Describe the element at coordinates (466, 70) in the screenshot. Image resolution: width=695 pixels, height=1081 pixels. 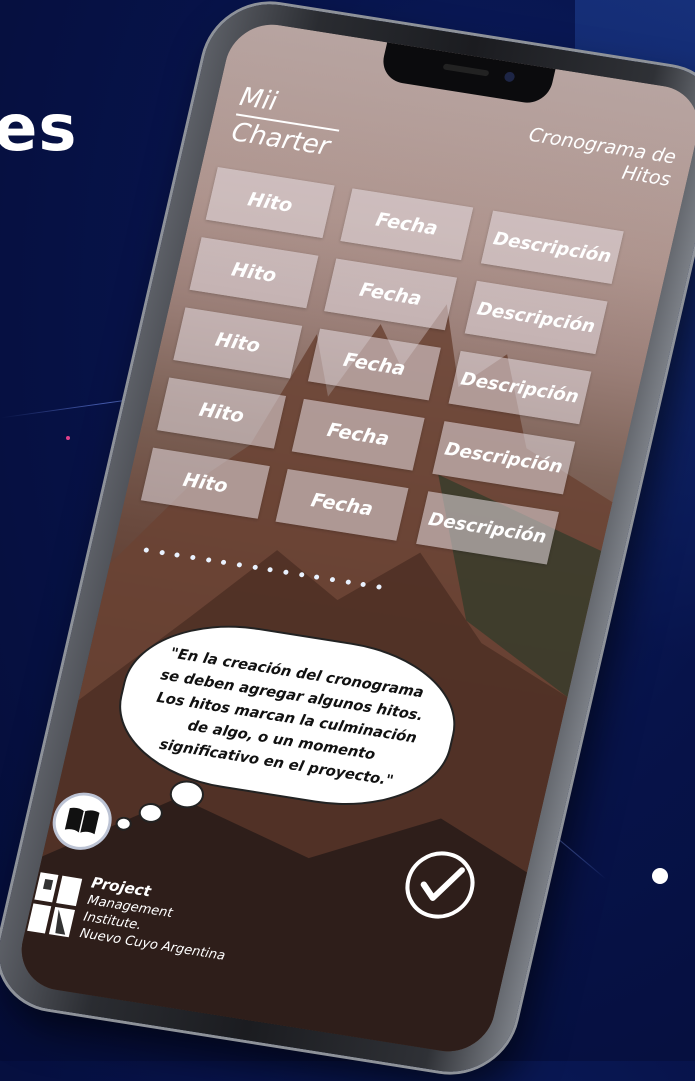
I see `speaker-grille` at that location.